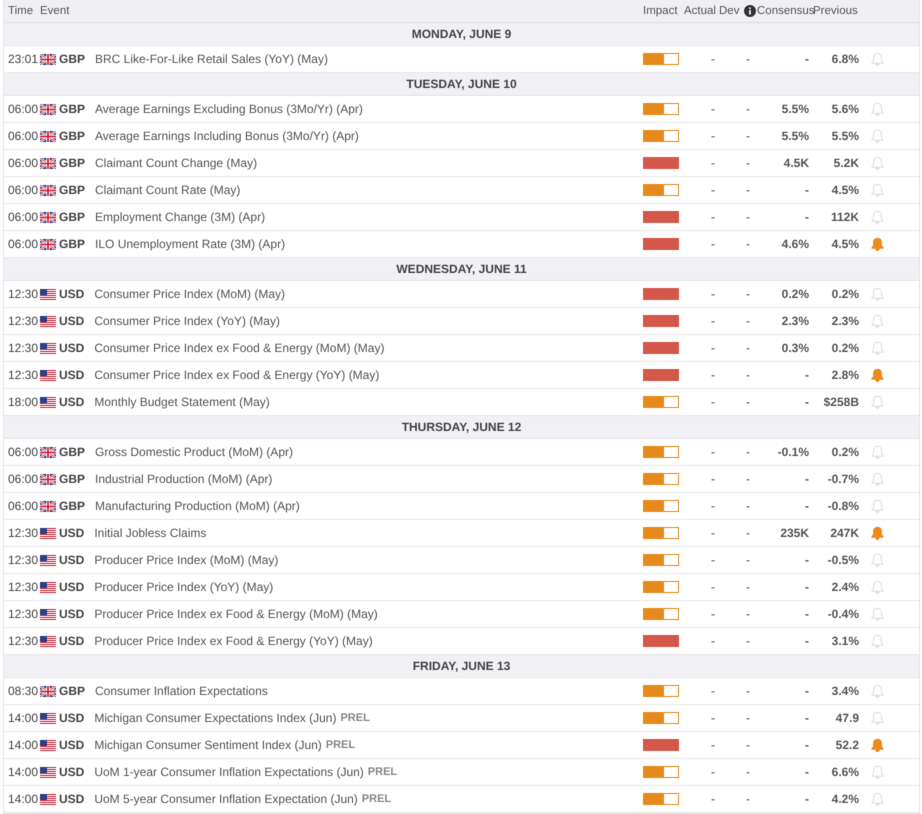  I want to click on event-name: Producer Price Index (MoM) (May), so click(186, 560).